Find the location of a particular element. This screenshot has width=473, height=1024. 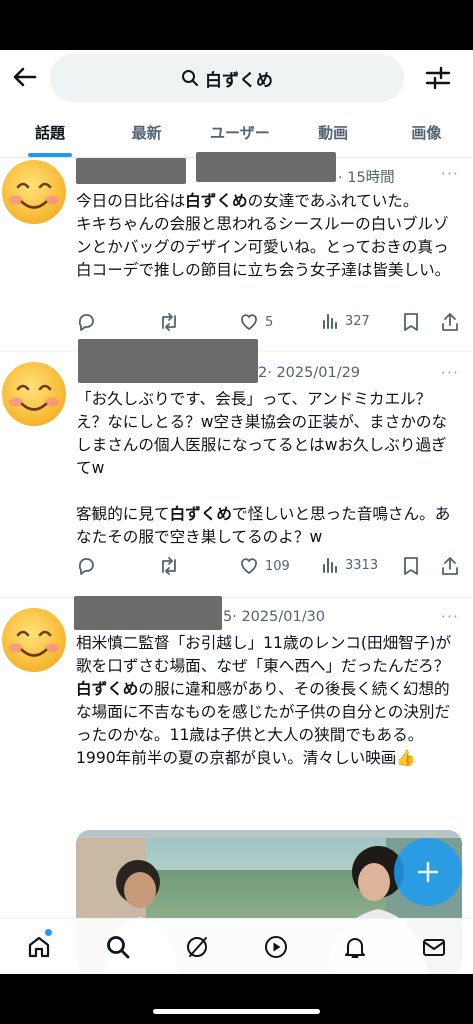

grok-icon is located at coordinates (197, 946).